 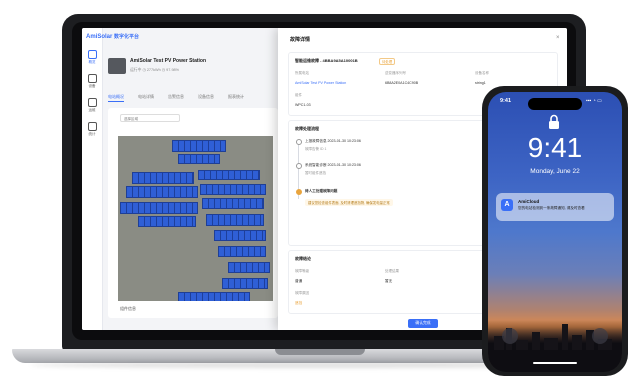 I want to click on tab-devices: 设备信息, so click(x=206, y=97).